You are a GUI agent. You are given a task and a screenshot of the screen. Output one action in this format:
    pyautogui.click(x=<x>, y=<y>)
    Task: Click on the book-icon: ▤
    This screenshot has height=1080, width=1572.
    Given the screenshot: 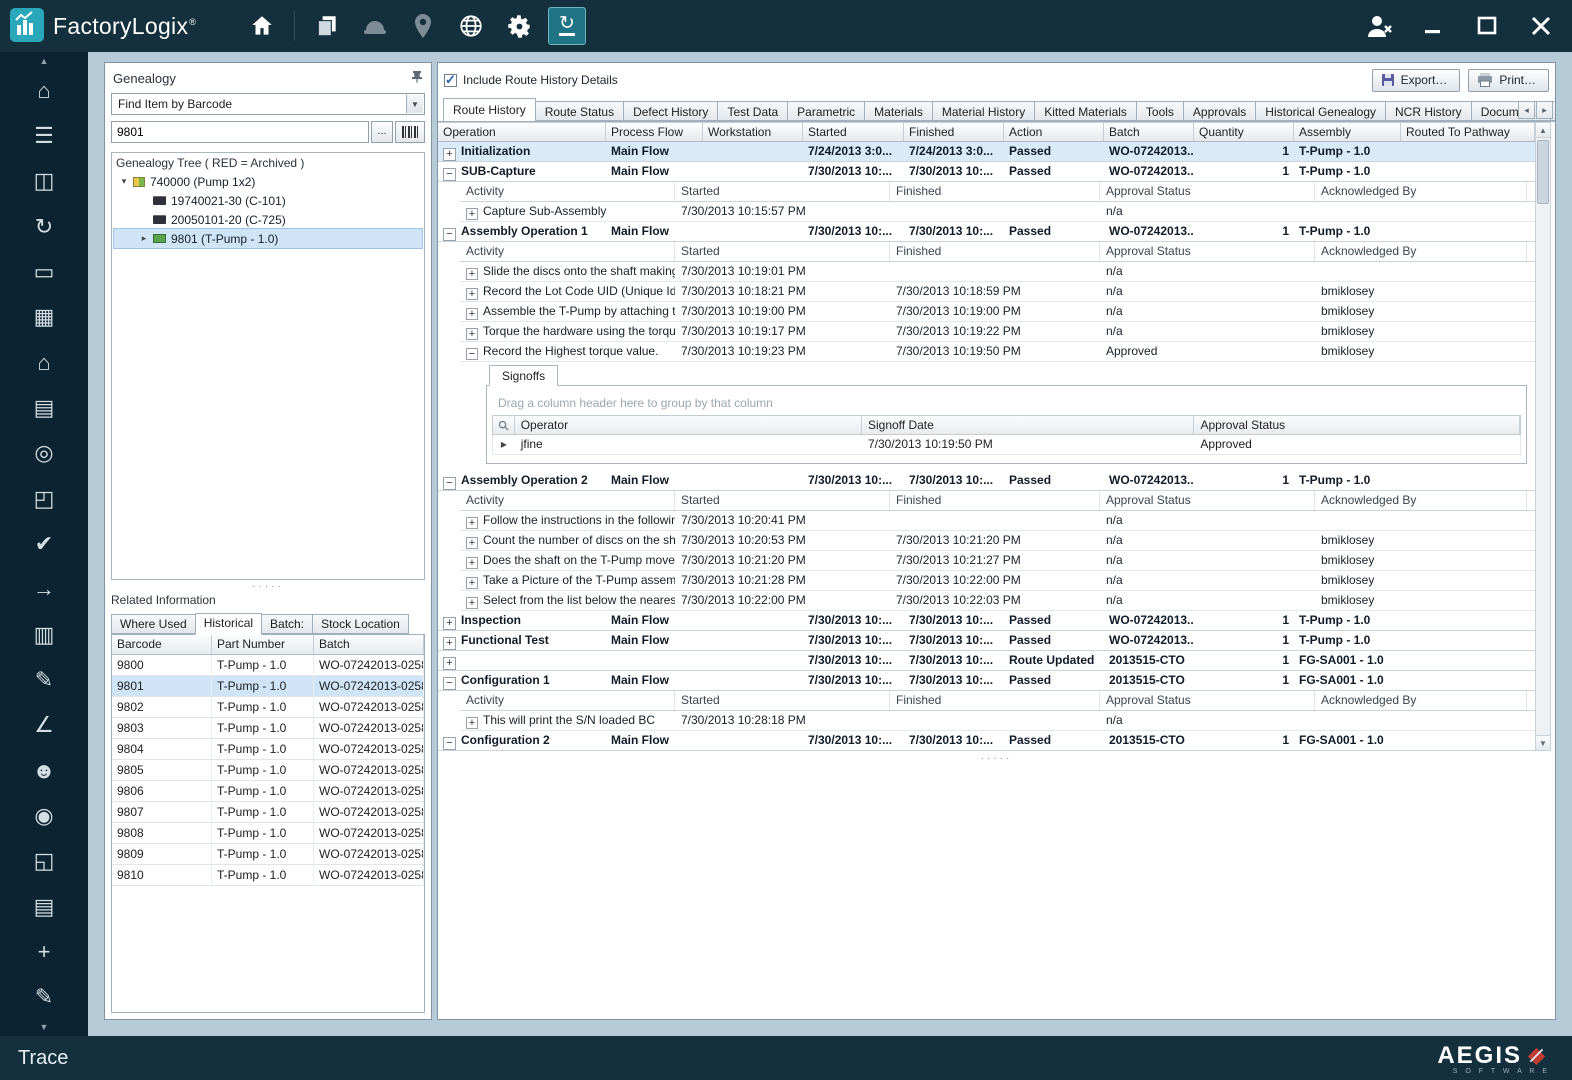 What is the action you would take?
    pyautogui.click(x=44, y=408)
    